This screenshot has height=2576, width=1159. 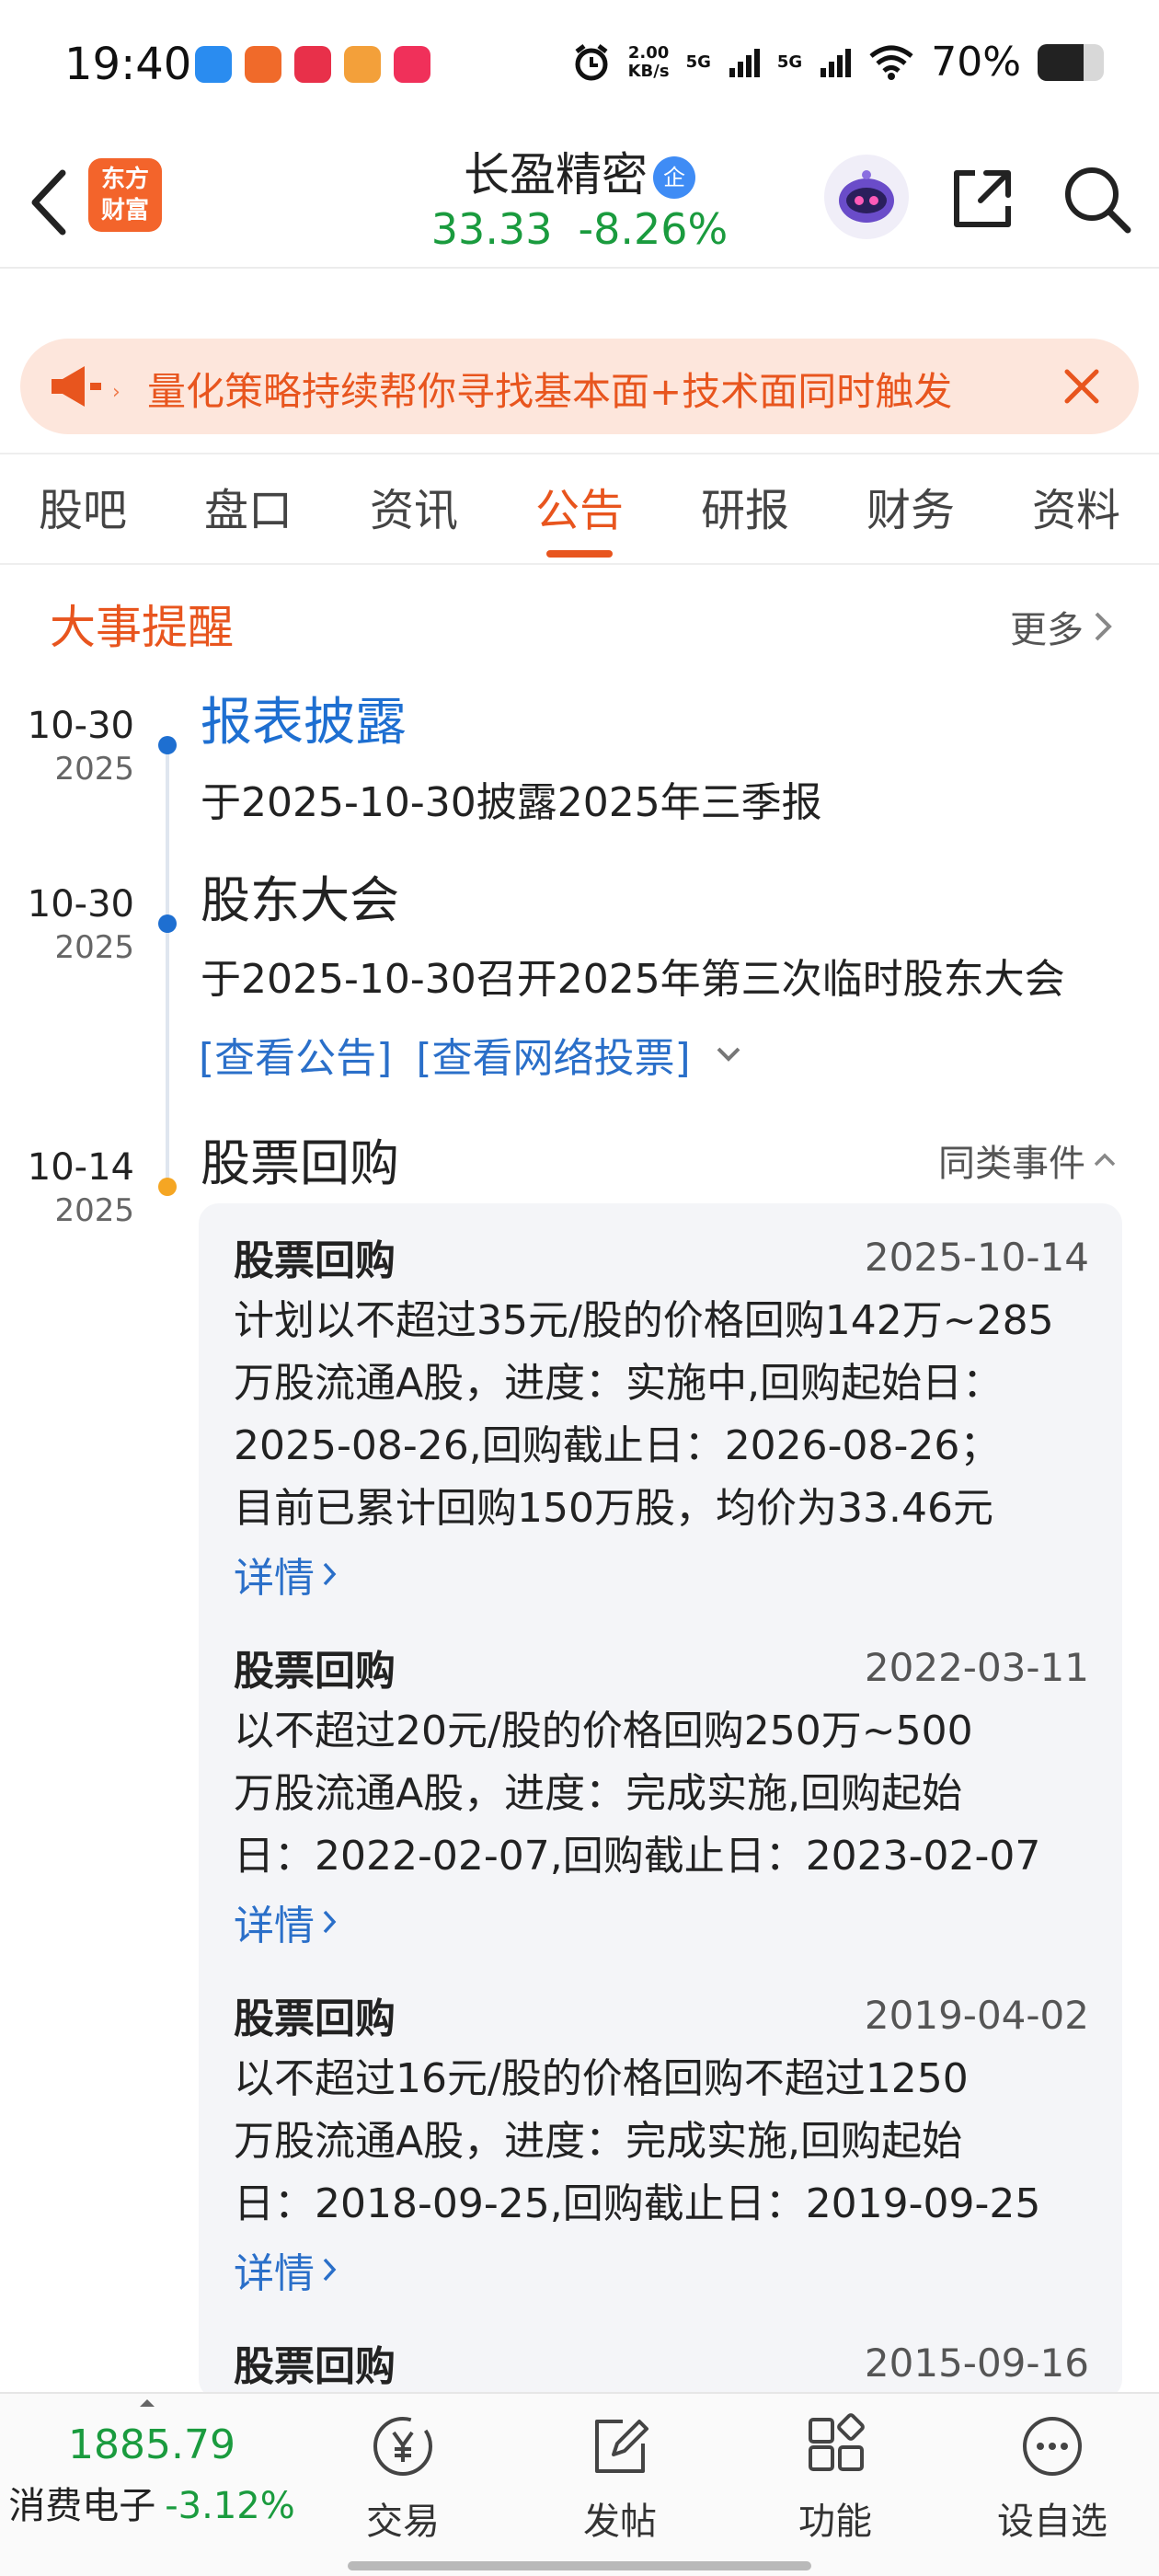 What do you see at coordinates (1081, 386) in the screenshot?
I see `close-icon` at bounding box center [1081, 386].